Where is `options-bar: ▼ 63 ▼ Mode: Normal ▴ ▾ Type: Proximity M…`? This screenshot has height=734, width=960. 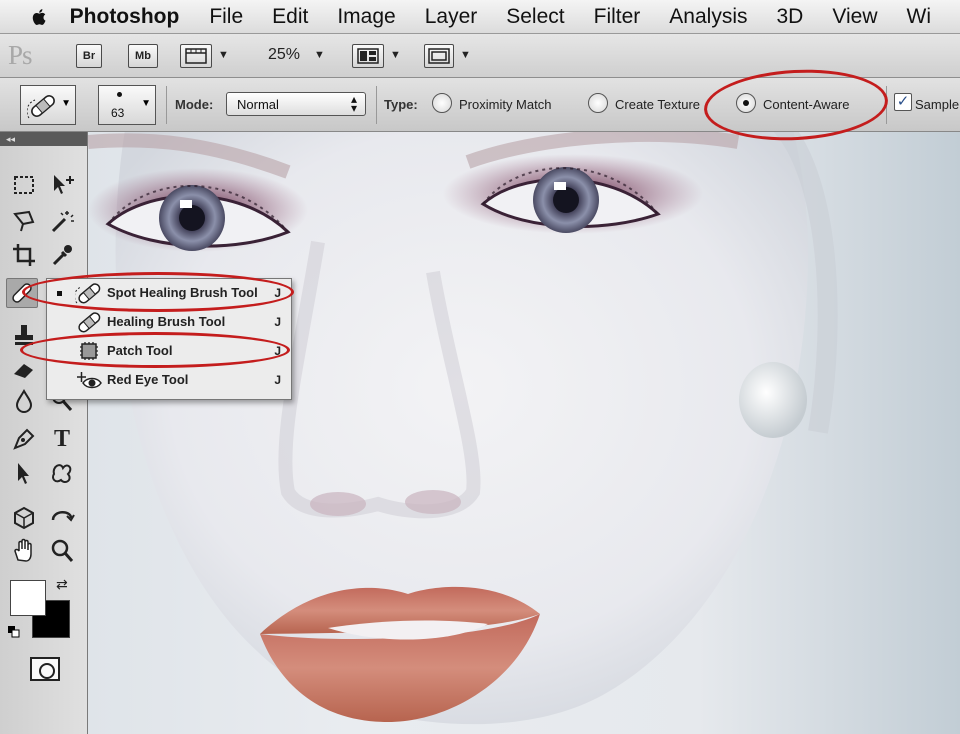 options-bar: ▼ 63 ▼ Mode: Normal ▴ ▾ Type: Proximity M… is located at coordinates (480, 105).